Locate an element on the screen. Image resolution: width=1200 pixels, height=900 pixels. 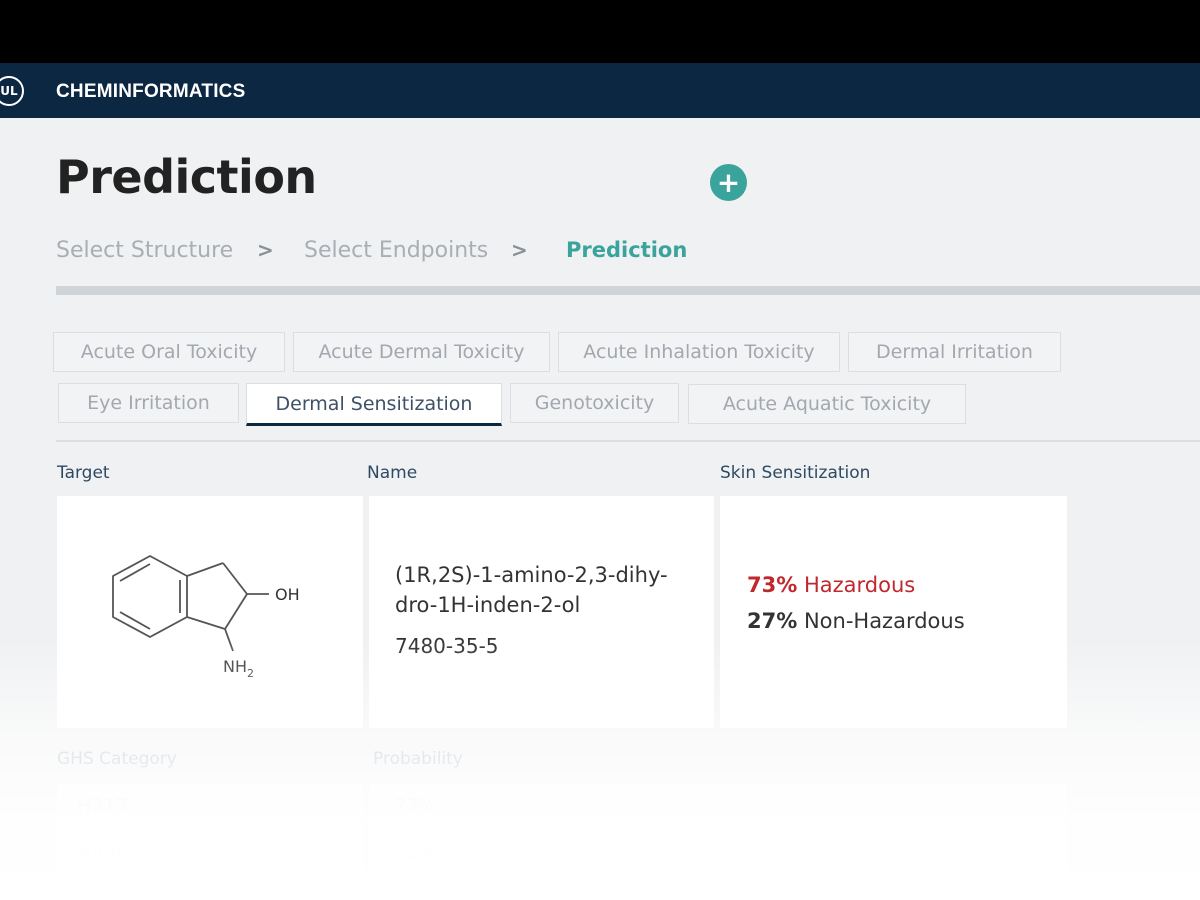
target-structure-card: OH NH2 is located at coordinates (210, 612).